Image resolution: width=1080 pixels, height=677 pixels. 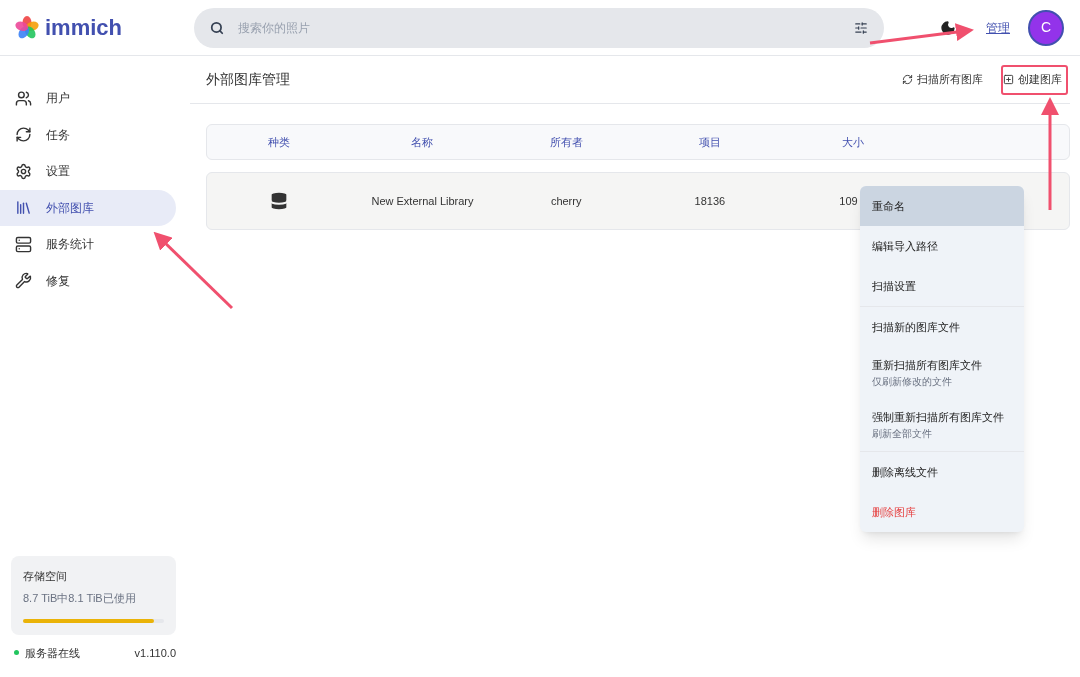 What do you see at coordinates (88, 134) in the screenshot?
I see `sidebar-item: 任务` at bounding box center [88, 134].